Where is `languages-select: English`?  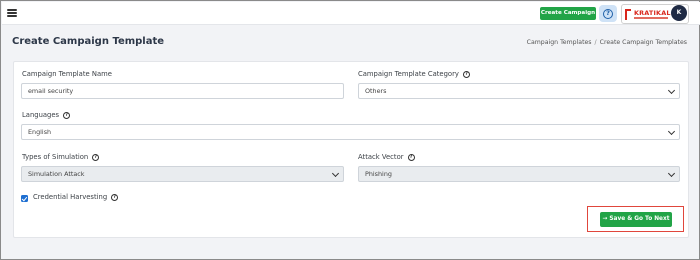
languages-select: English is located at coordinates (350, 132).